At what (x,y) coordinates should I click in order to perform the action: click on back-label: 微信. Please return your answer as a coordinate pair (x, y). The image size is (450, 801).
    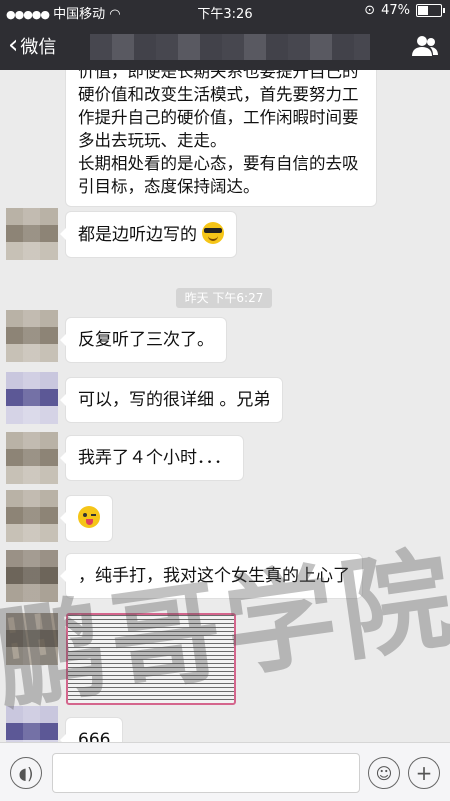
    Looking at the image, I should click on (38, 47).